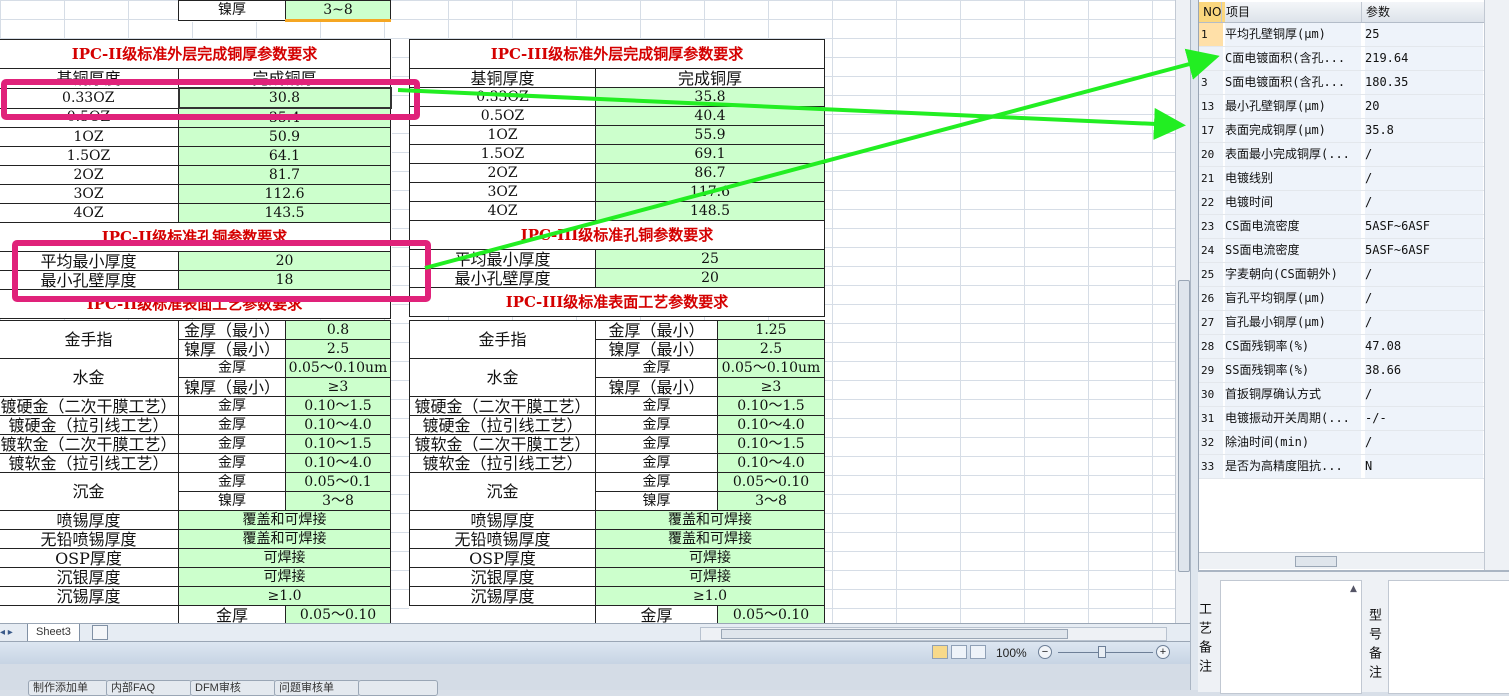 This screenshot has height=696, width=1509. I want to click on highlight-box-hole, so click(221, 271).